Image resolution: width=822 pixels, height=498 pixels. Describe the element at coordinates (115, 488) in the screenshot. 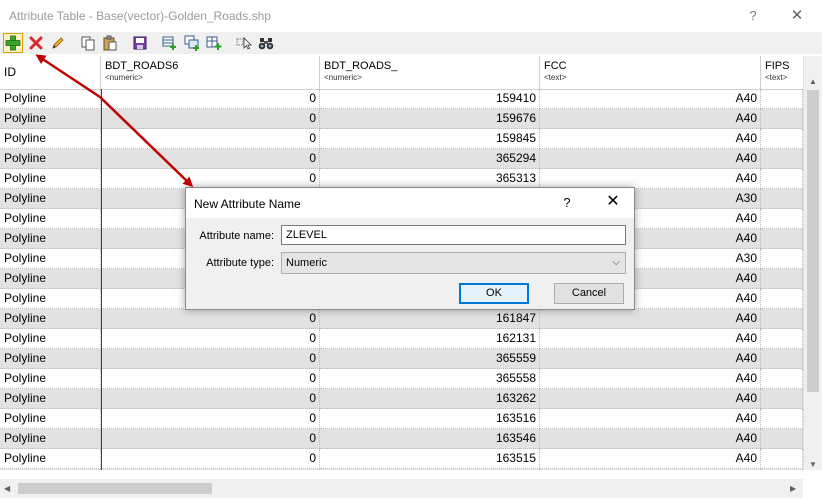

I see `horizontal-scrollbar-thumb` at that location.